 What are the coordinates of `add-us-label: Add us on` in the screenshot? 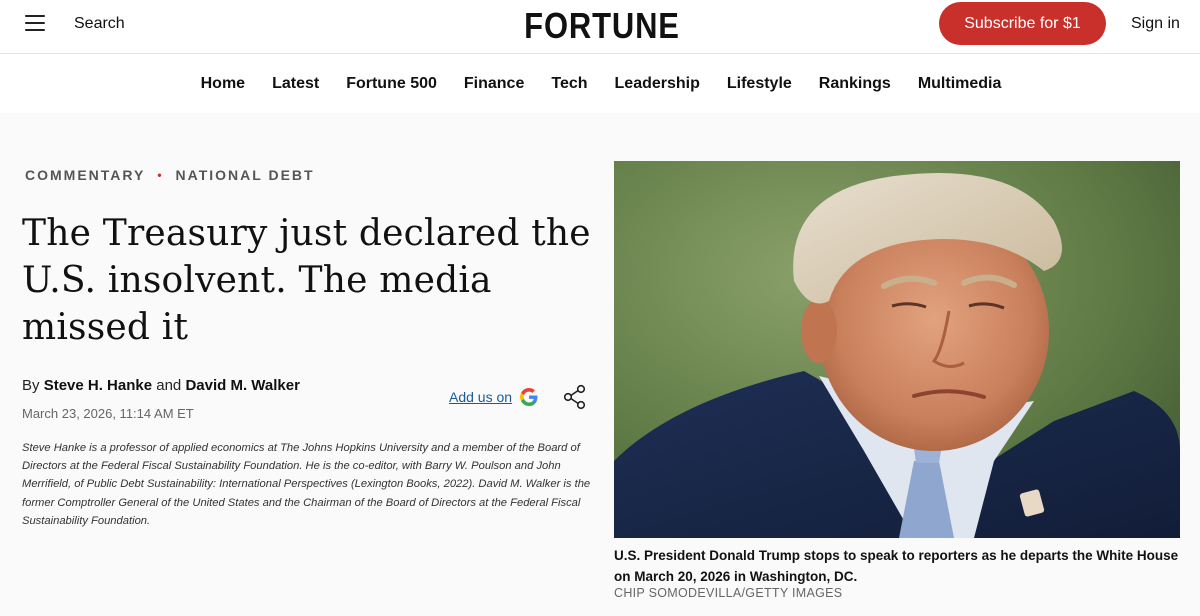 It's located at (481, 397).